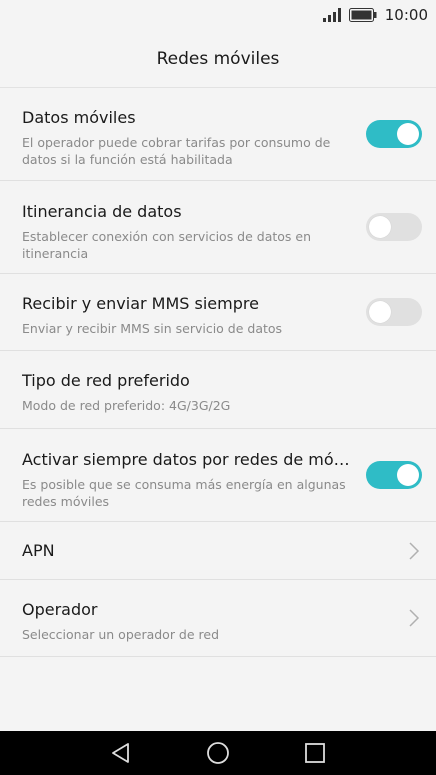 The height and width of the screenshot is (775, 436). Describe the element at coordinates (394, 475) in the screenshot. I see `datos-siempre-toggle` at that location.